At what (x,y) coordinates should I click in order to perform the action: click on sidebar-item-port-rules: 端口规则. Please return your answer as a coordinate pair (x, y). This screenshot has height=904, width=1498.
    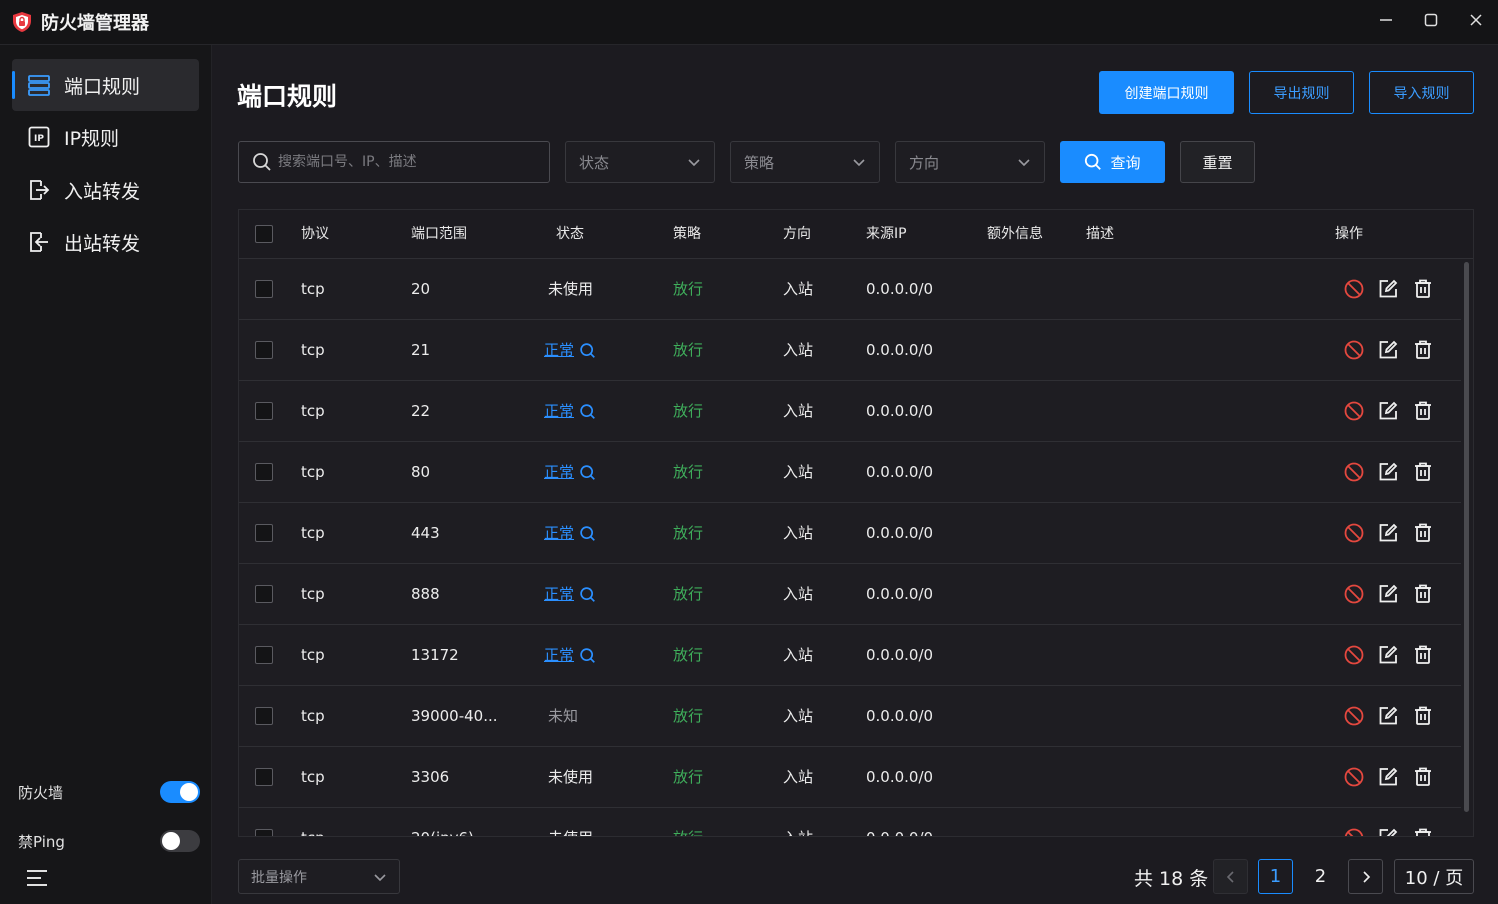
    Looking at the image, I should click on (105, 85).